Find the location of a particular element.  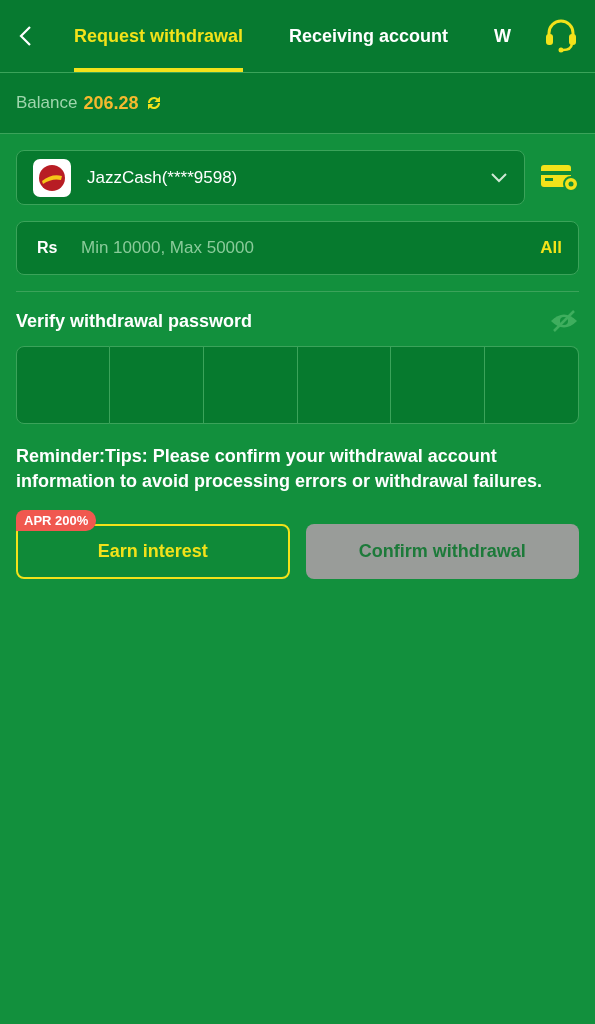

card-settings-icon is located at coordinates (560, 177).